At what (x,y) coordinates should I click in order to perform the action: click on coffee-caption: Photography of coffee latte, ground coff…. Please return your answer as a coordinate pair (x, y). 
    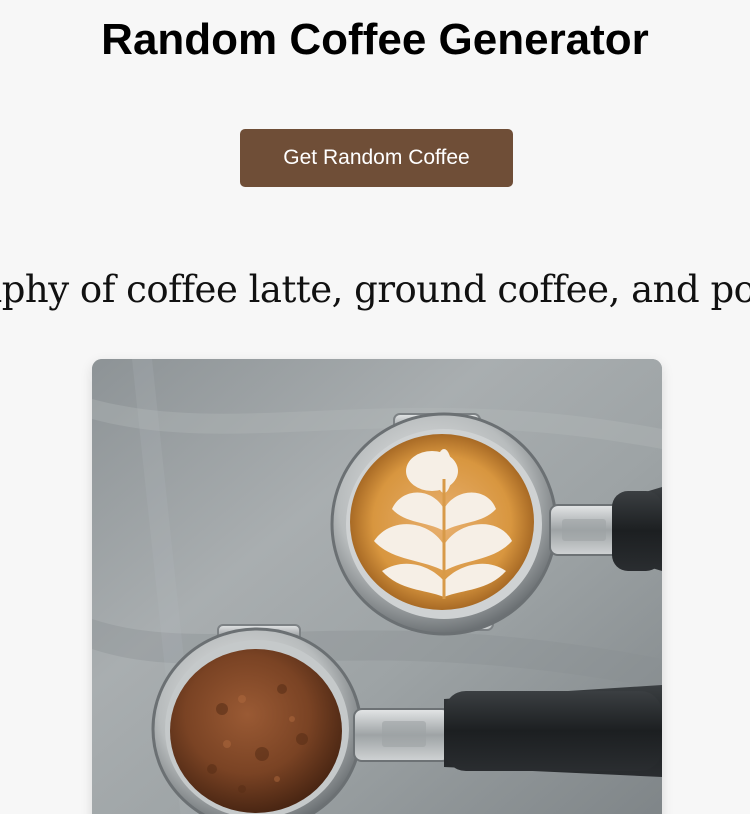
    Looking at the image, I should click on (375, 289).